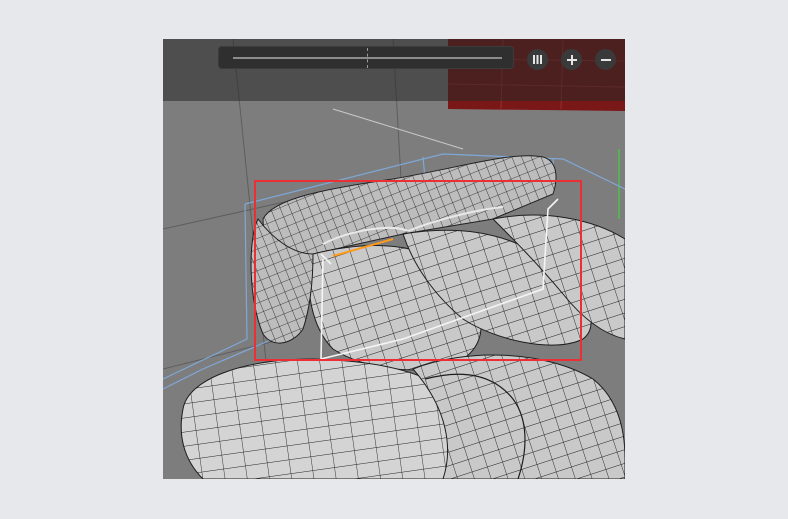 Image resolution: width=788 pixels, height=519 pixels. I want to click on viewport-toolbar, so click(394, 70).